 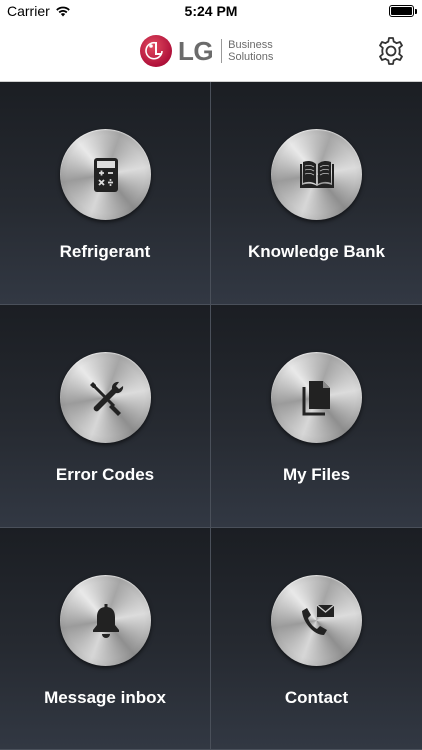 What do you see at coordinates (105, 251) in the screenshot?
I see `tile-refrigerant-label: Refrigerant` at bounding box center [105, 251].